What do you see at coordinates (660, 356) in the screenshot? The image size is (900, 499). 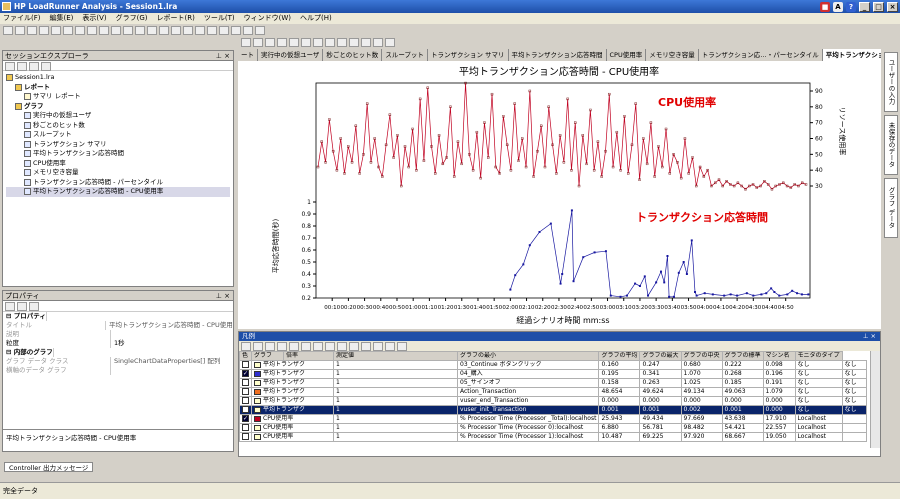 I see `legend-column-header: グラフの最大` at bounding box center [660, 356].